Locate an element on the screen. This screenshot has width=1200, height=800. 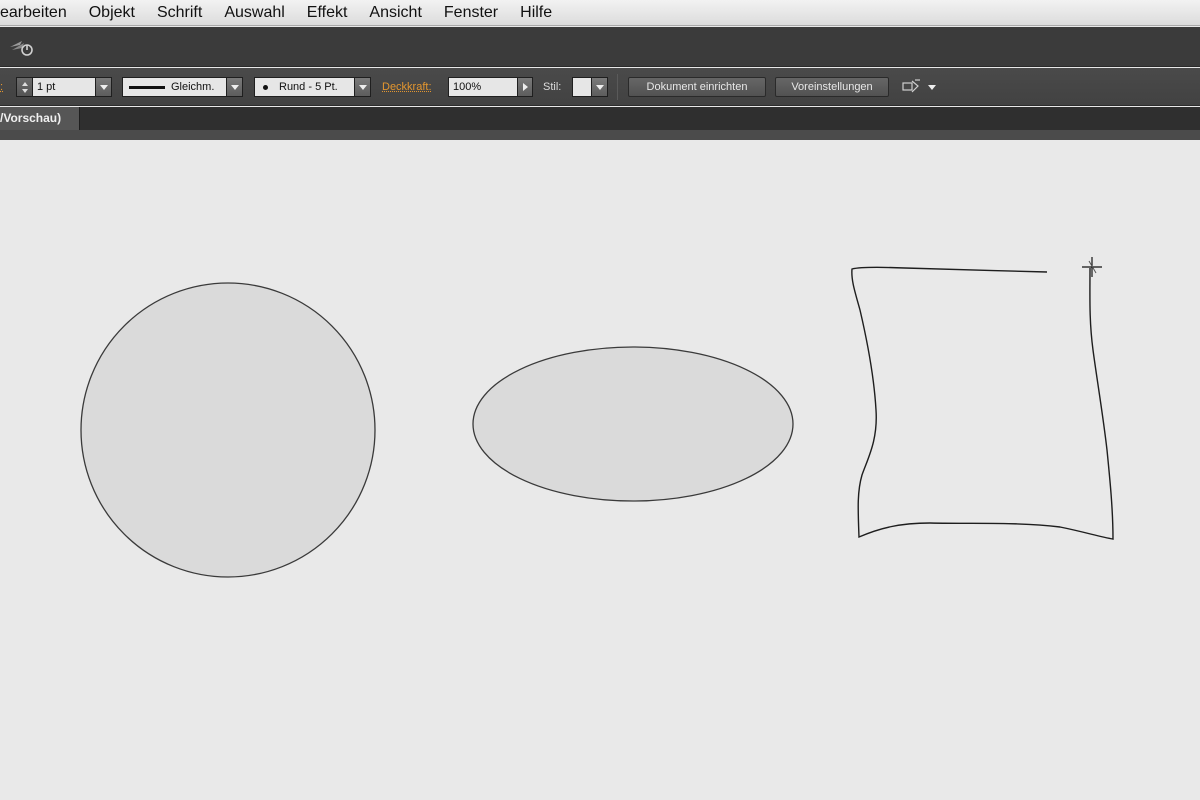
menu-ansicht: Ansicht is located at coordinates (395, 13).